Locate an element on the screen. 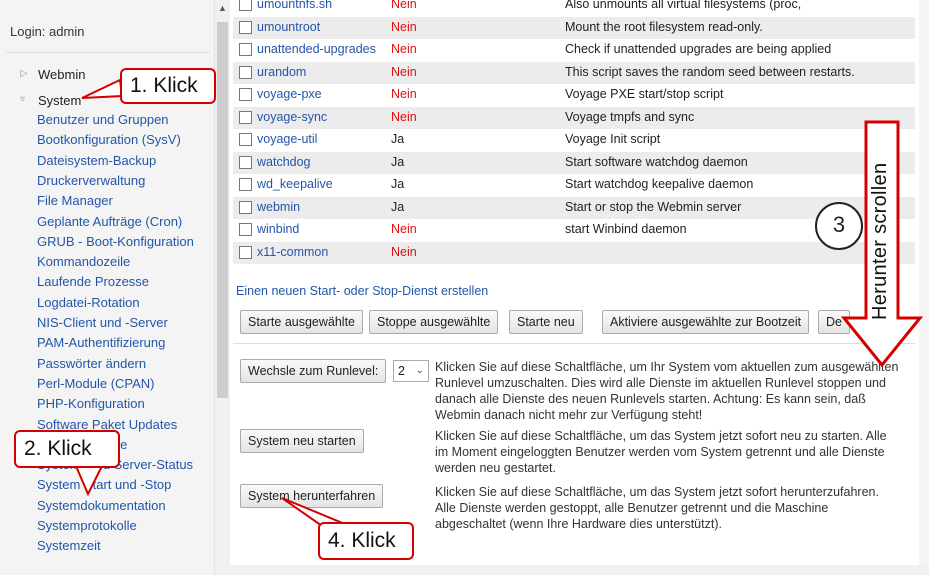 The width and height of the screenshot is (929, 575). sidebar-menu-item: Dateisystem-Backup is located at coordinates (96, 160).